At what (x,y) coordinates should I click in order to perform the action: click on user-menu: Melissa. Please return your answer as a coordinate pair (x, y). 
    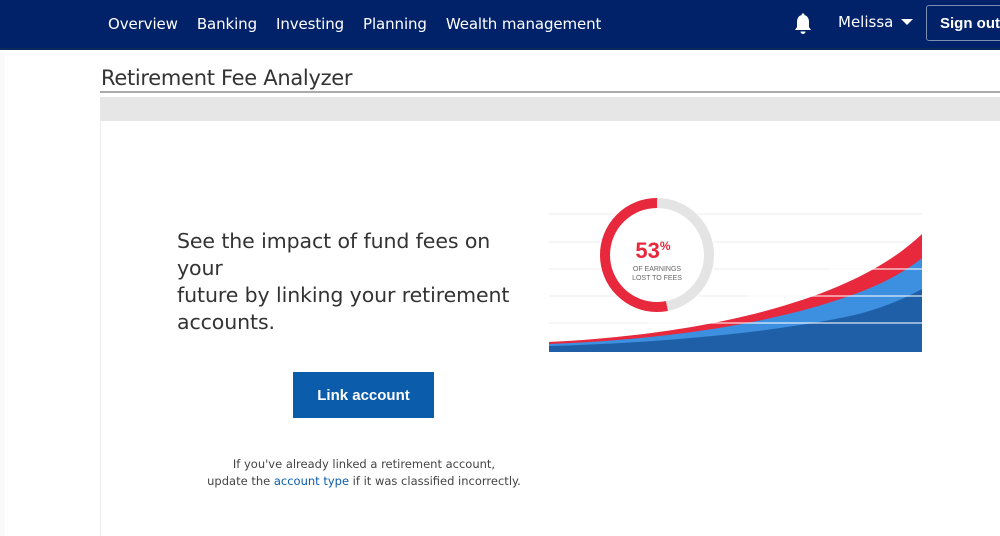
    Looking at the image, I should click on (876, 22).